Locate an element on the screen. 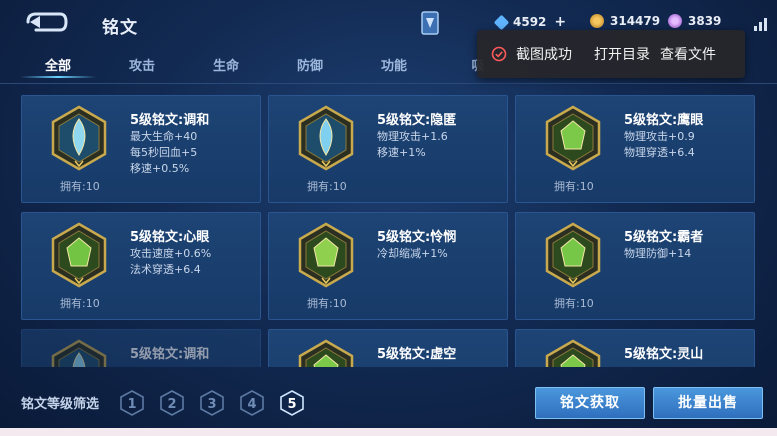 Image resolution: width=777 pixels, height=436 pixels. level-filter-1: 1 is located at coordinates (132, 403).